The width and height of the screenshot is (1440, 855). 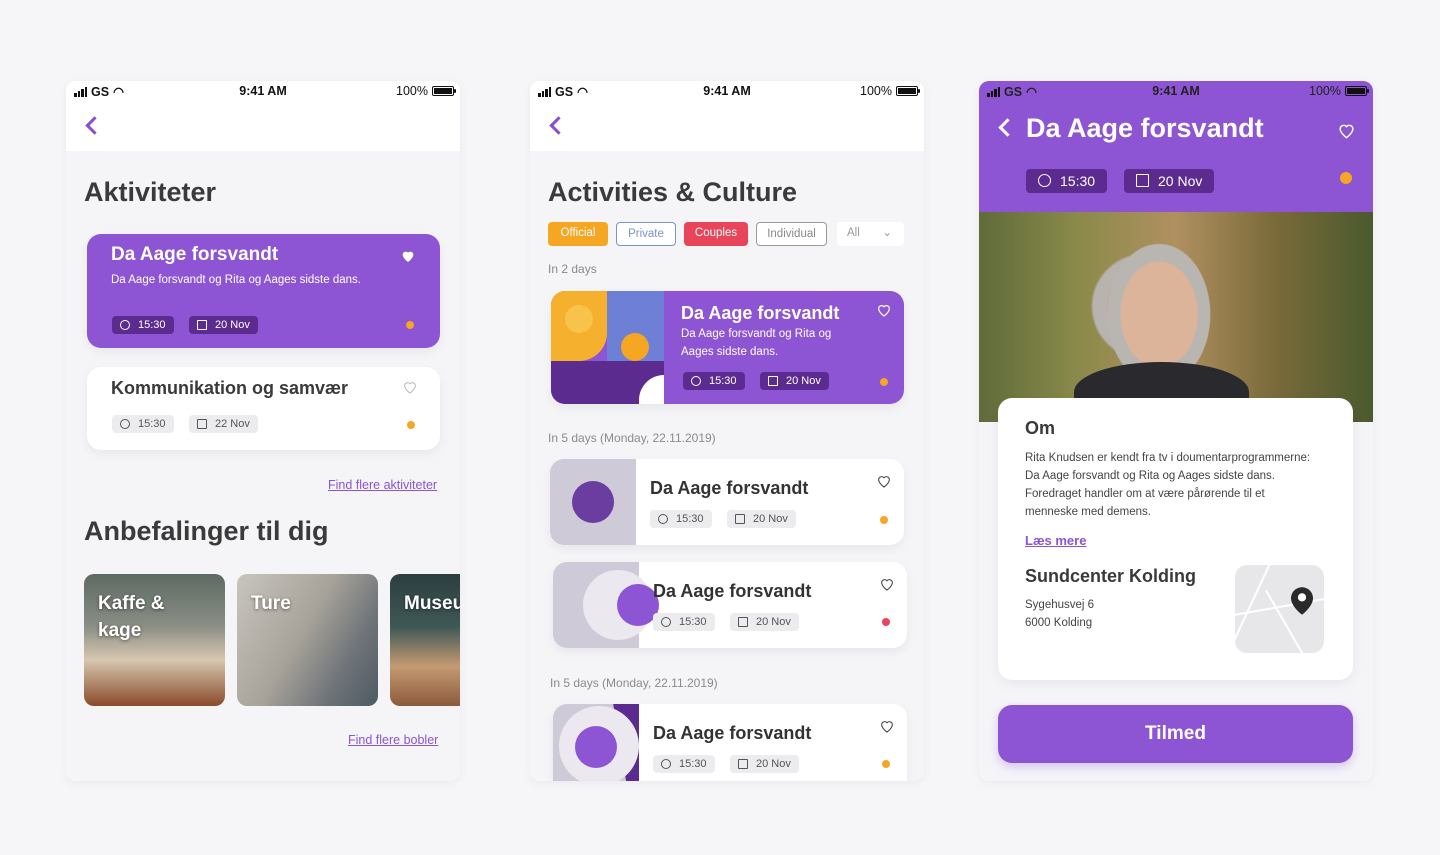 I want to click on filter-individual: Individual, so click(x=791, y=234).